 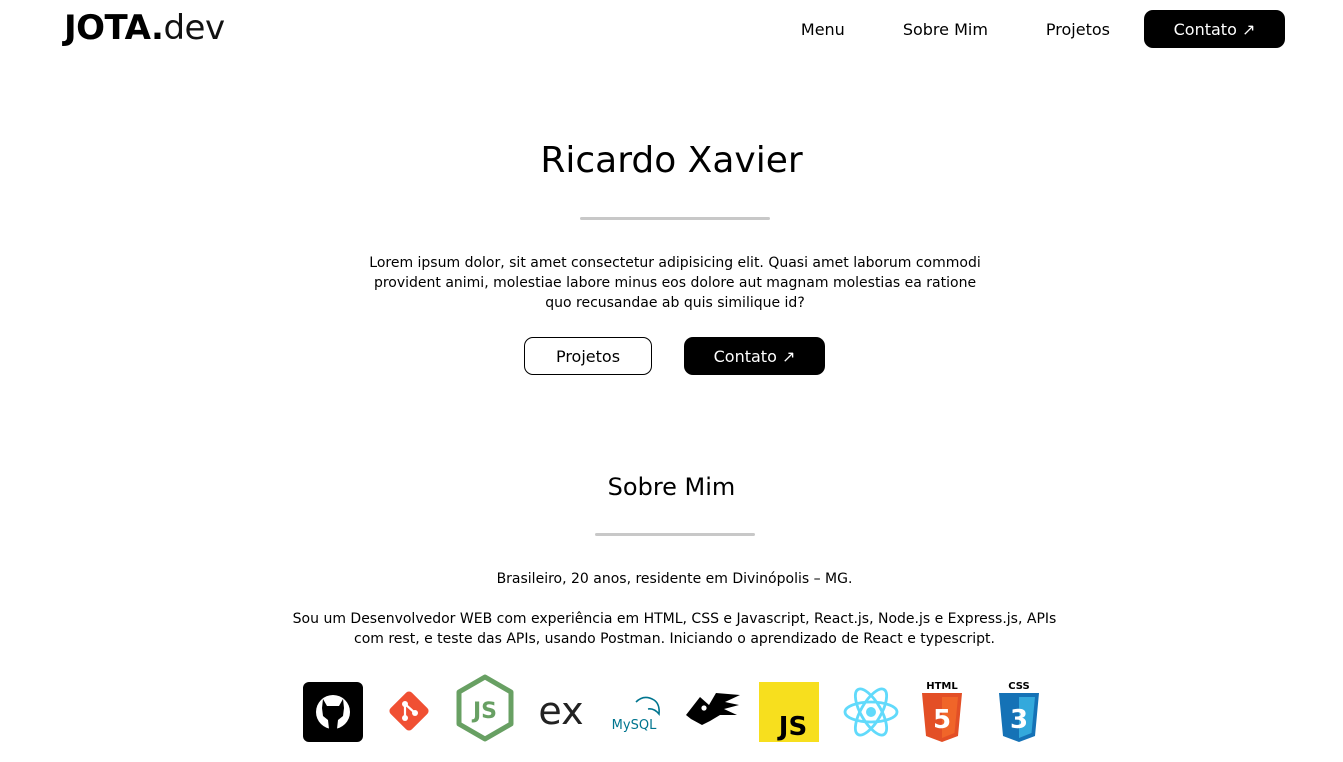 I want to click on svg-text: ex, so click(x=560, y=710).